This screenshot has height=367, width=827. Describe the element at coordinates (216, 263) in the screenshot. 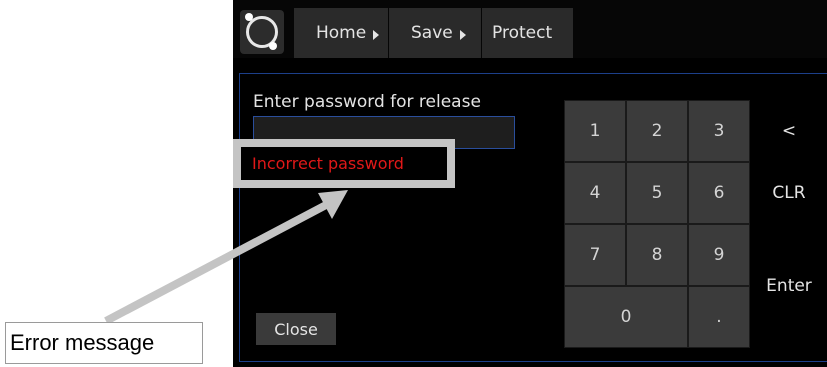

I see `callout-arrow-shaft` at that location.